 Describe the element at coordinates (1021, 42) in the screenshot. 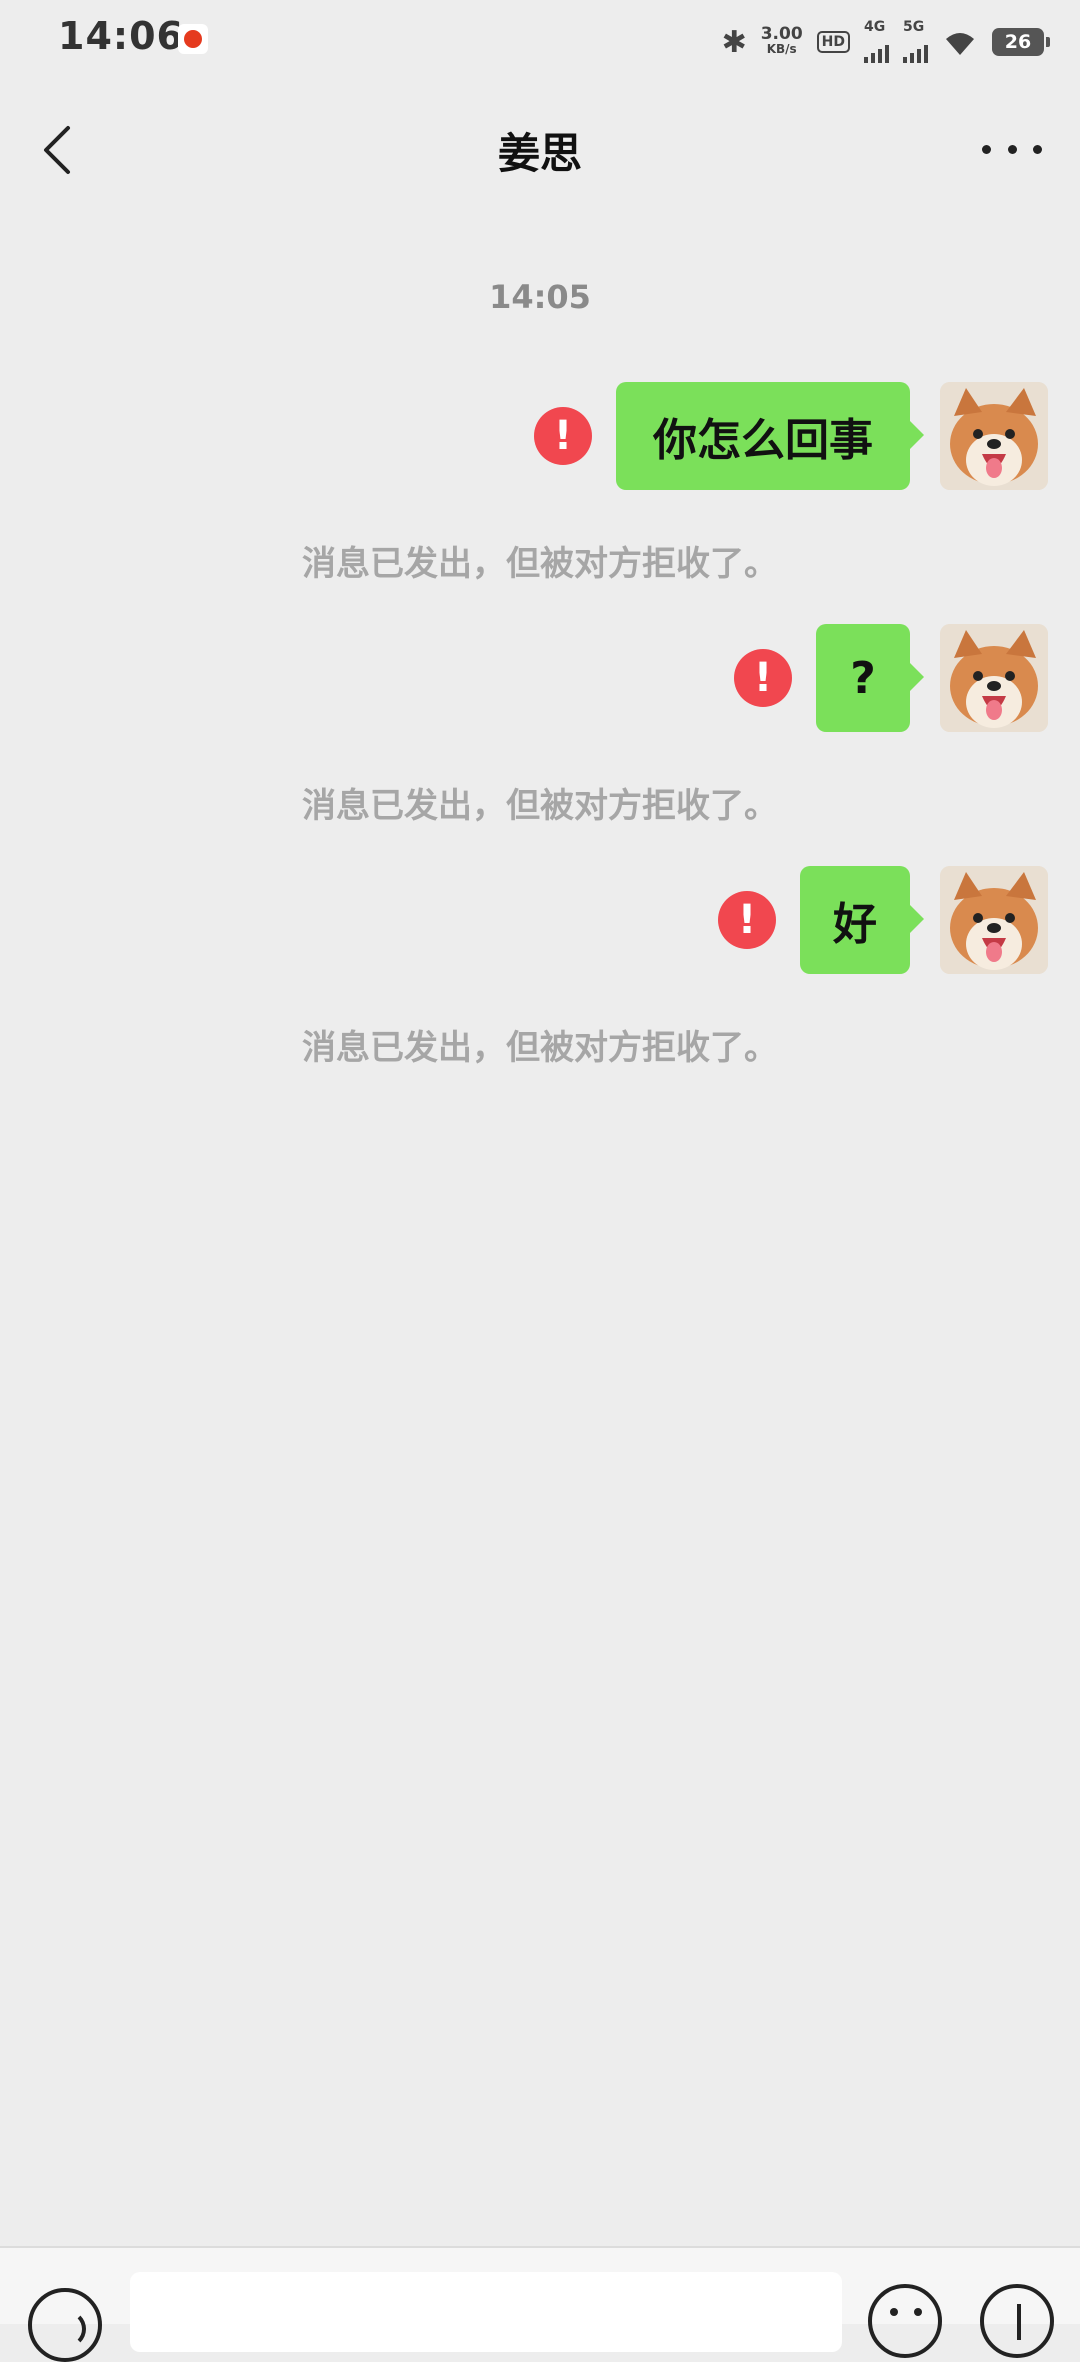

I see `battery-icon: 26` at that location.